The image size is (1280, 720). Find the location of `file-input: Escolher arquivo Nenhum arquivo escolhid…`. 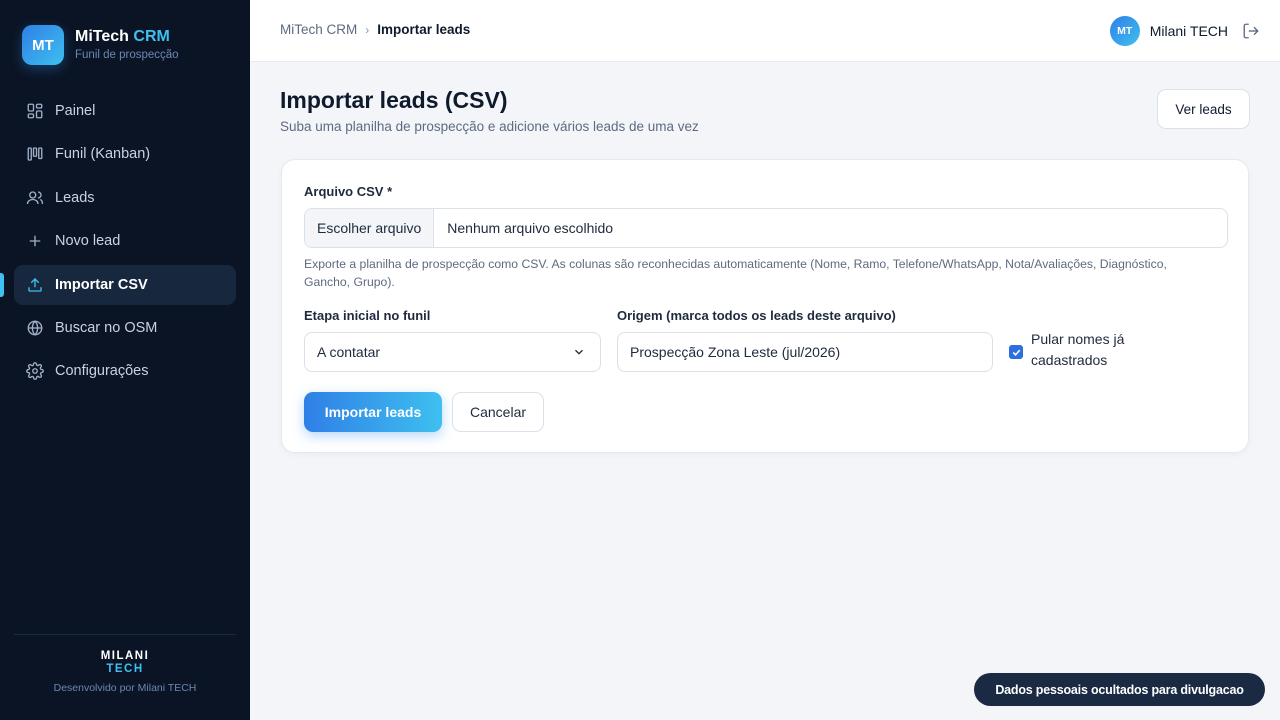

file-input: Escolher arquivo Nenhum arquivo escolhid… is located at coordinates (766, 228).